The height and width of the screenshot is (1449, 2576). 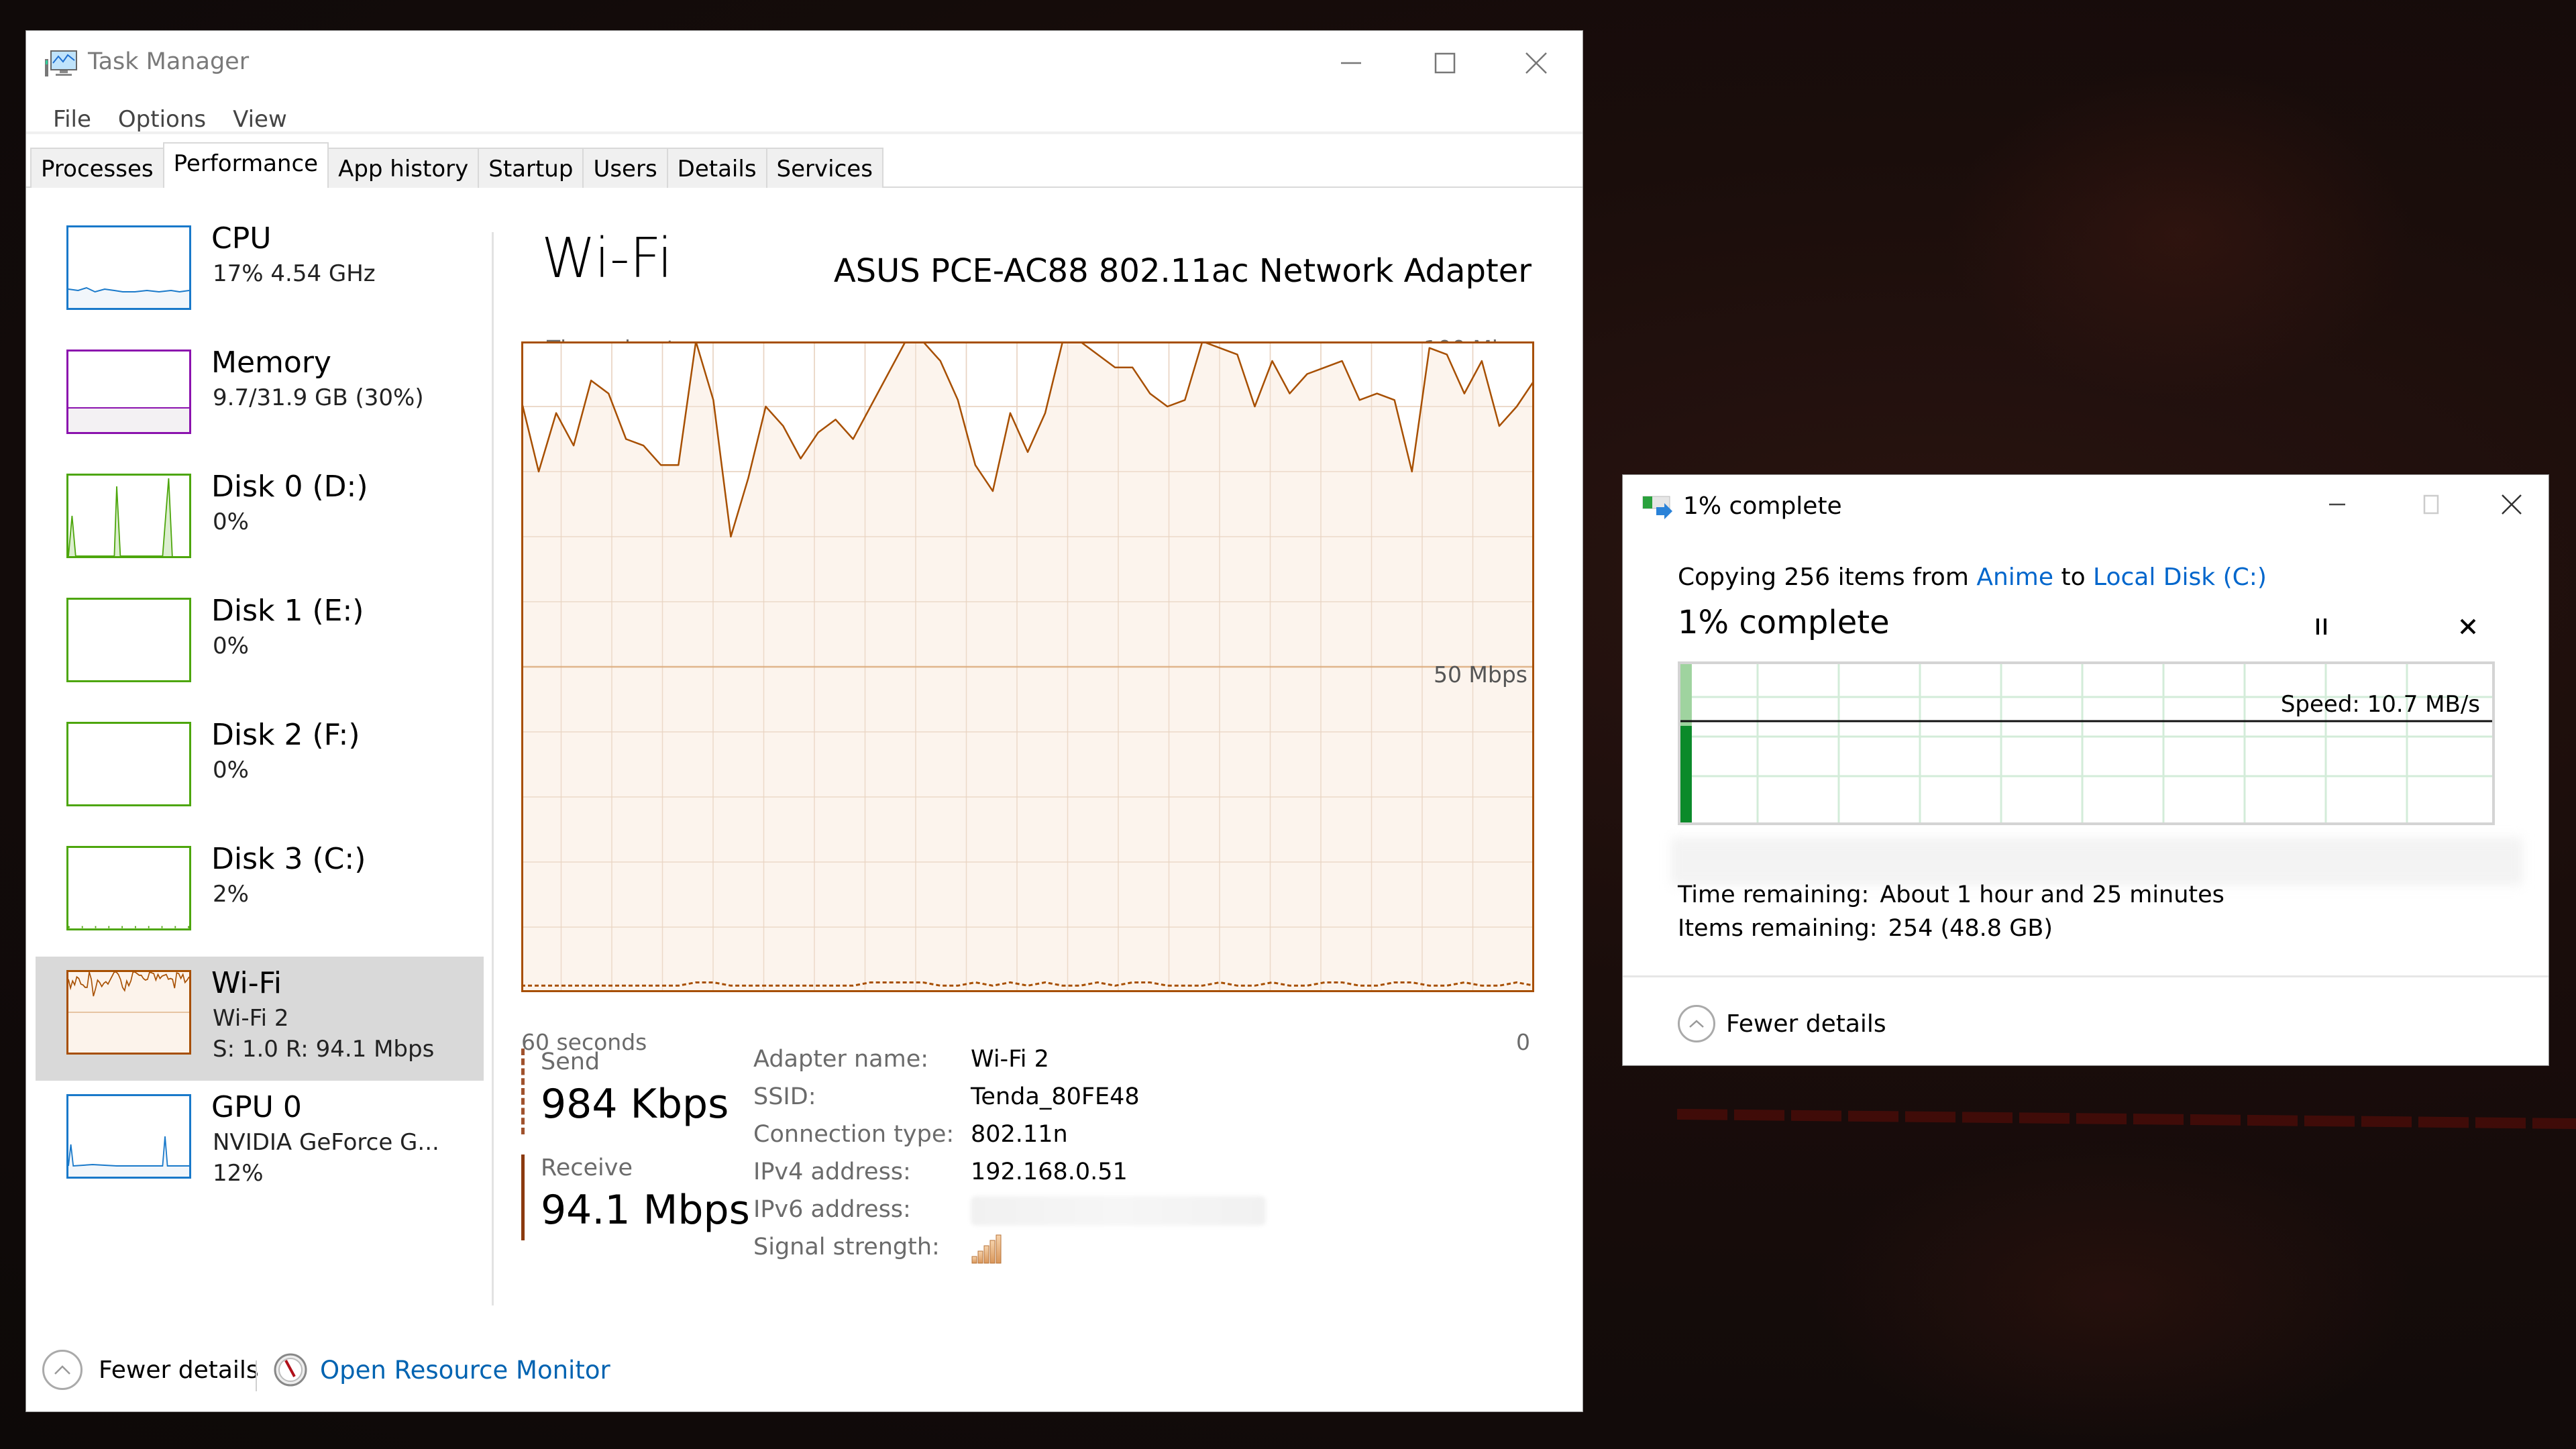 I want to click on fewer-details-label: Fewer details, so click(x=179, y=1370).